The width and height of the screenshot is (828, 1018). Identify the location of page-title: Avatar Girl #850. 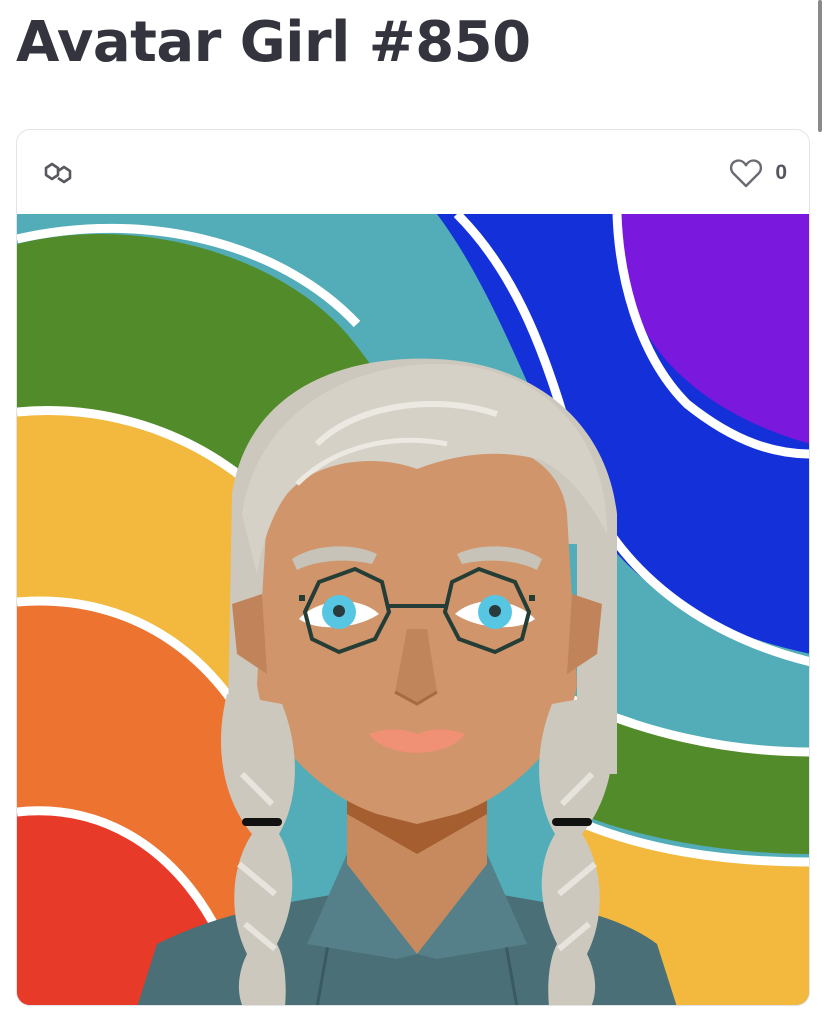
(273, 42).